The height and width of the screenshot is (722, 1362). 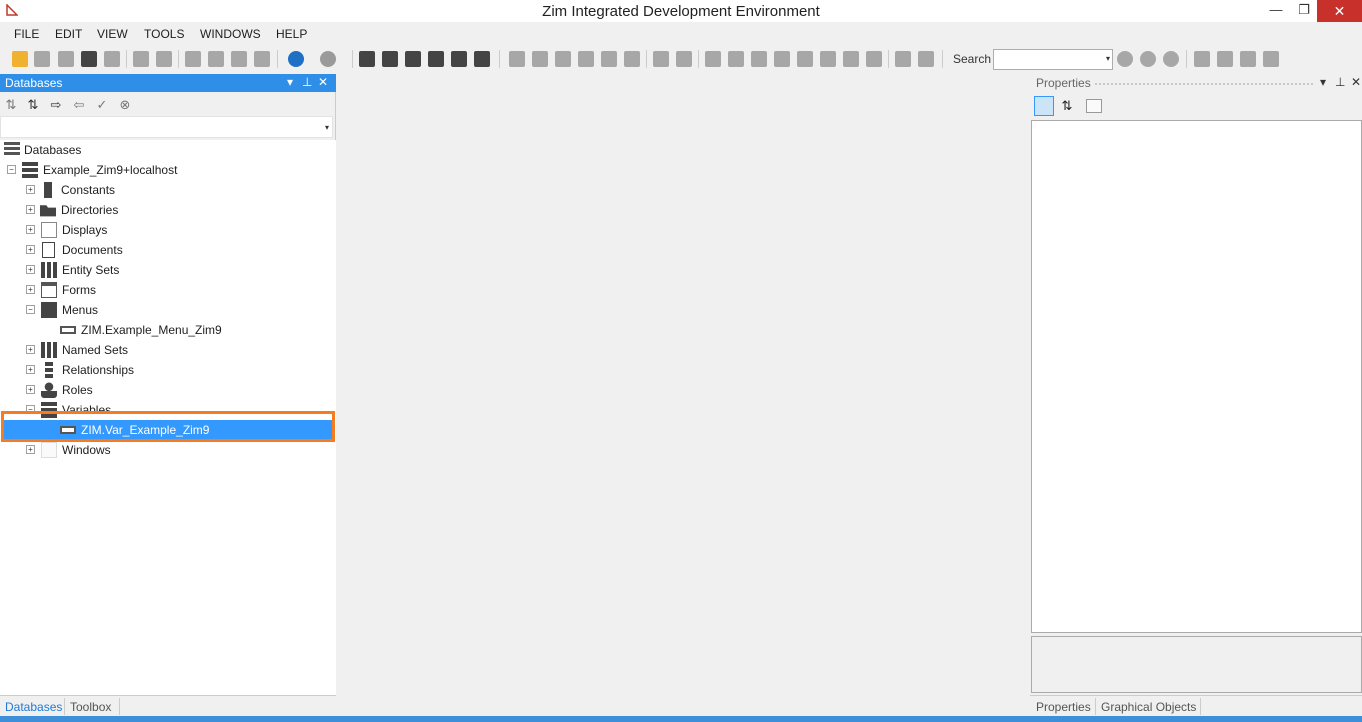 What do you see at coordinates (1044, 106) in the screenshot?
I see `categorized-icon` at bounding box center [1044, 106].